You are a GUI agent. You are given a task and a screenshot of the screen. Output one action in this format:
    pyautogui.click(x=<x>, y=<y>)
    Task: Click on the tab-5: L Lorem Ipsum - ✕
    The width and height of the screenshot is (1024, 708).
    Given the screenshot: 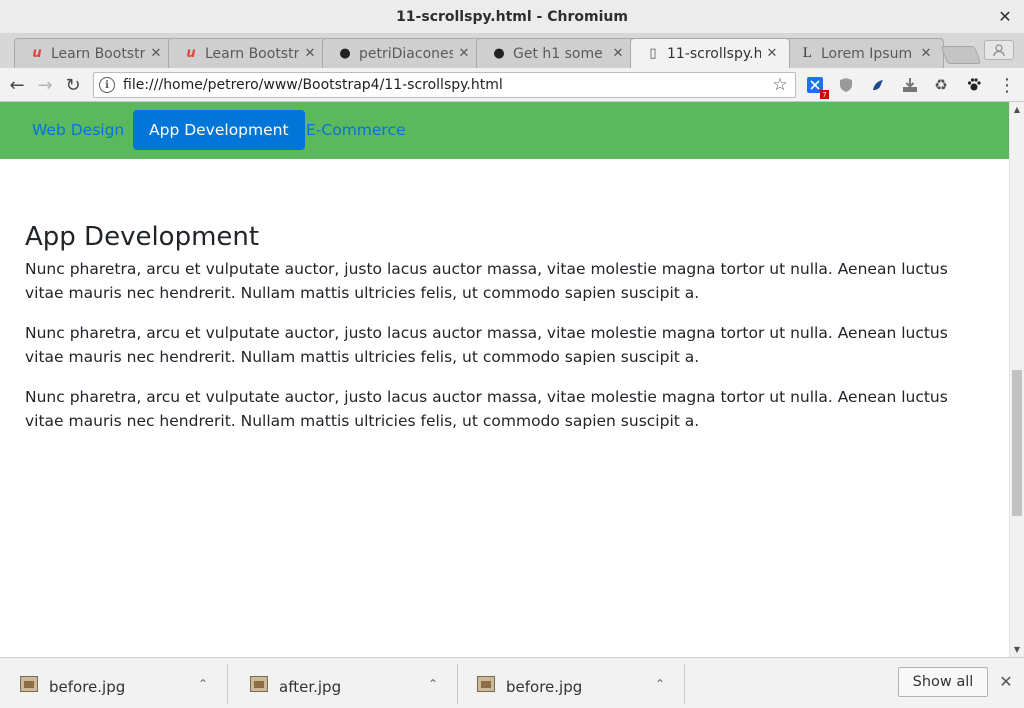 What is the action you would take?
    pyautogui.click(x=864, y=53)
    